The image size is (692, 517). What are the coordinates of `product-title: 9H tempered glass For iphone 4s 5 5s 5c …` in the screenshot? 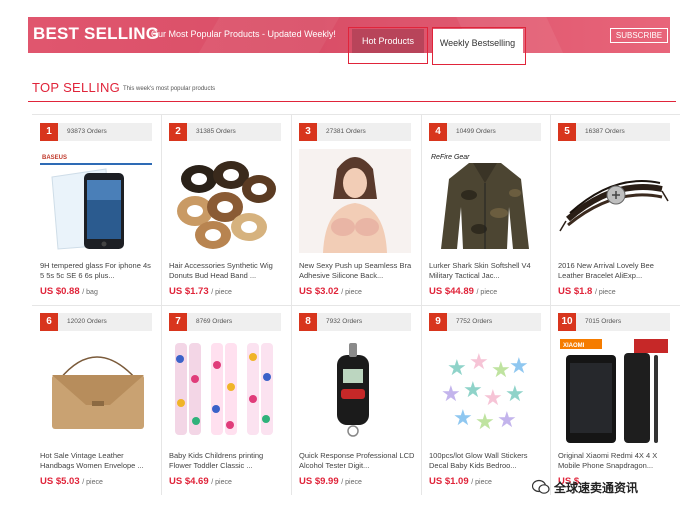 It's located at (98, 271).